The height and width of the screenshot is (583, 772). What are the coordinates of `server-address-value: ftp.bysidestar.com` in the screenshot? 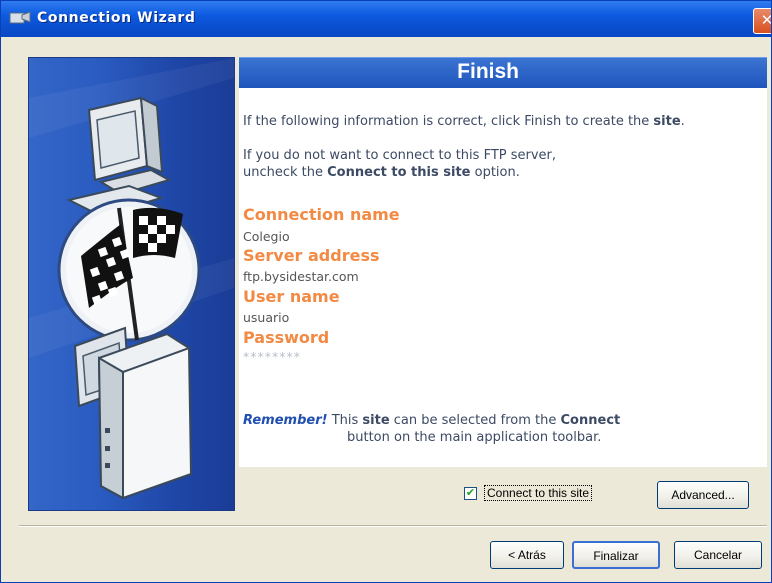 It's located at (301, 276).